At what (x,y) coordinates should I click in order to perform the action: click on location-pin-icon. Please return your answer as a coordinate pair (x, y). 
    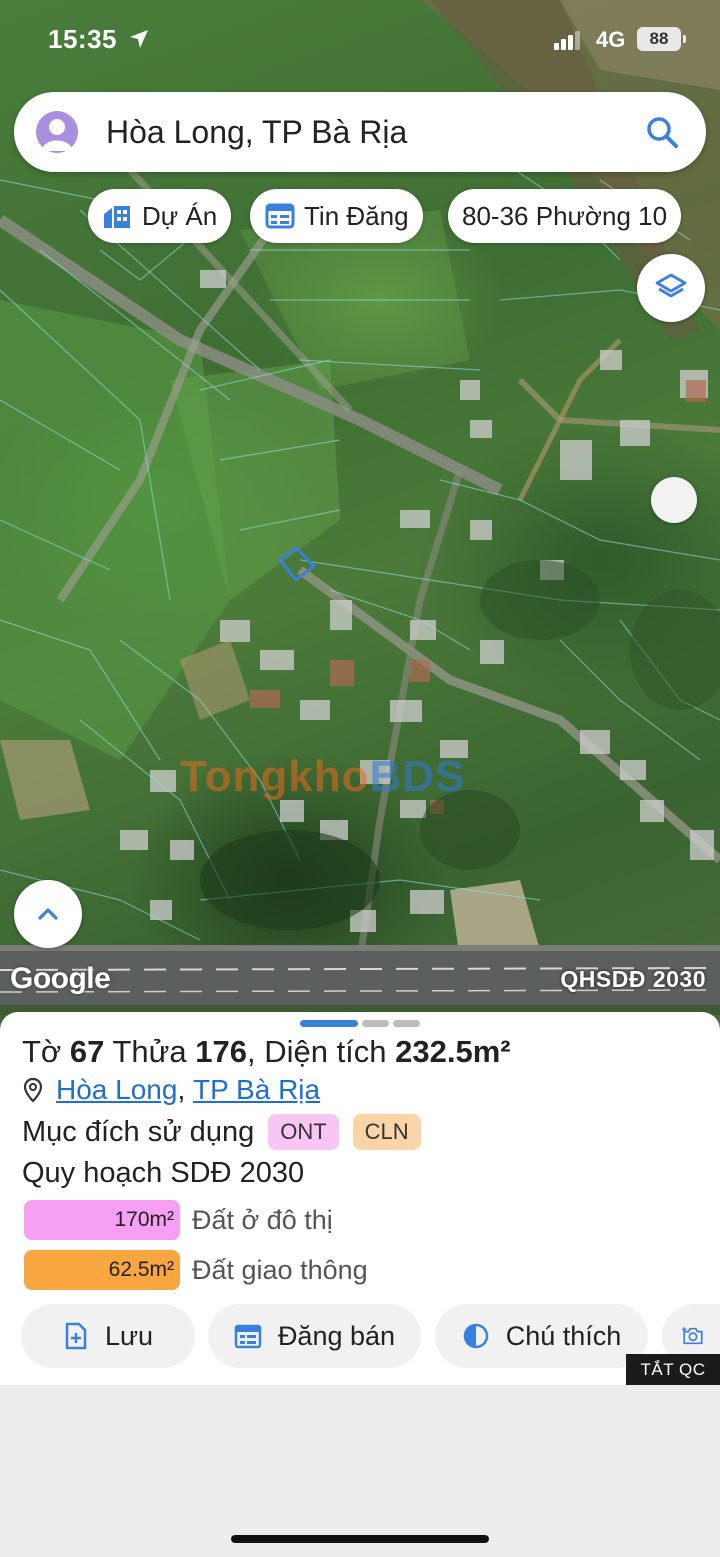
    Looking at the image, I should click on (33, 1090).